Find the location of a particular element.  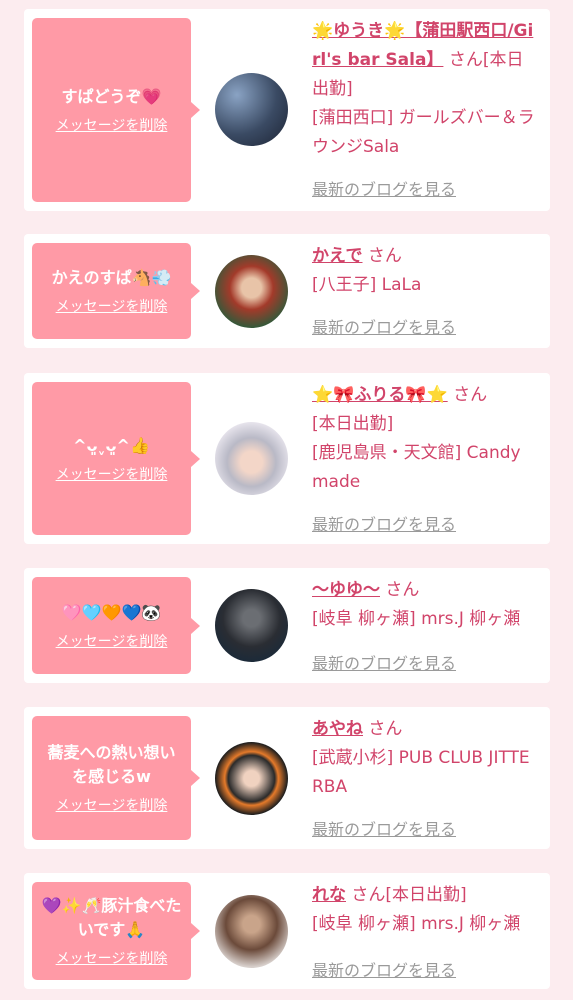

user-name-link: かえで is located at coordinates (337, 256).